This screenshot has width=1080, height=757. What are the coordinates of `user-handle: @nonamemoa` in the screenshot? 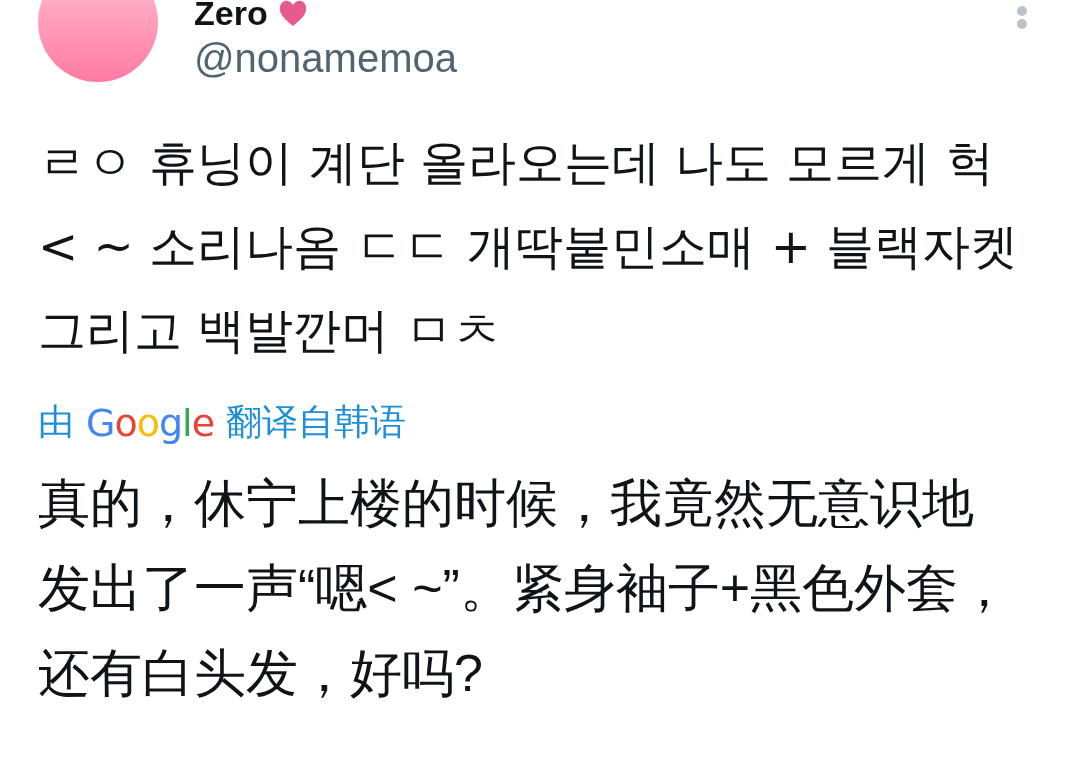 It's located at (325, 58).